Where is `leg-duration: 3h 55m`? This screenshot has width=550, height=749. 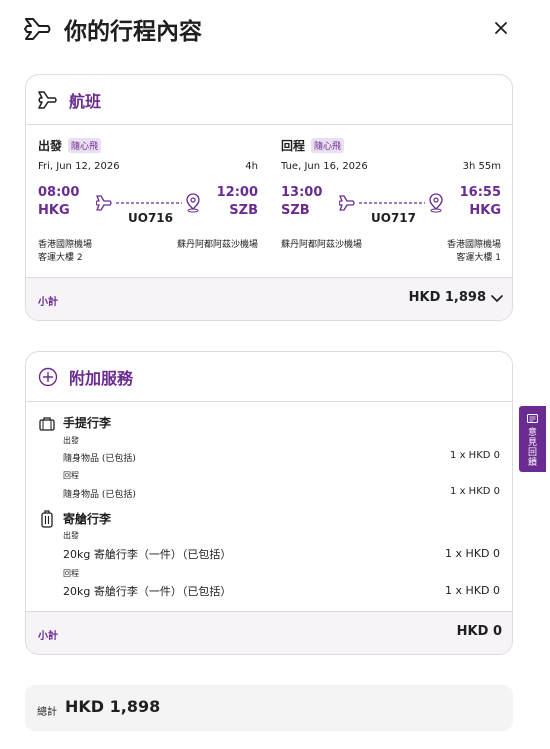 leg-duration: 3h 55m is located at coordinates (481, 166).